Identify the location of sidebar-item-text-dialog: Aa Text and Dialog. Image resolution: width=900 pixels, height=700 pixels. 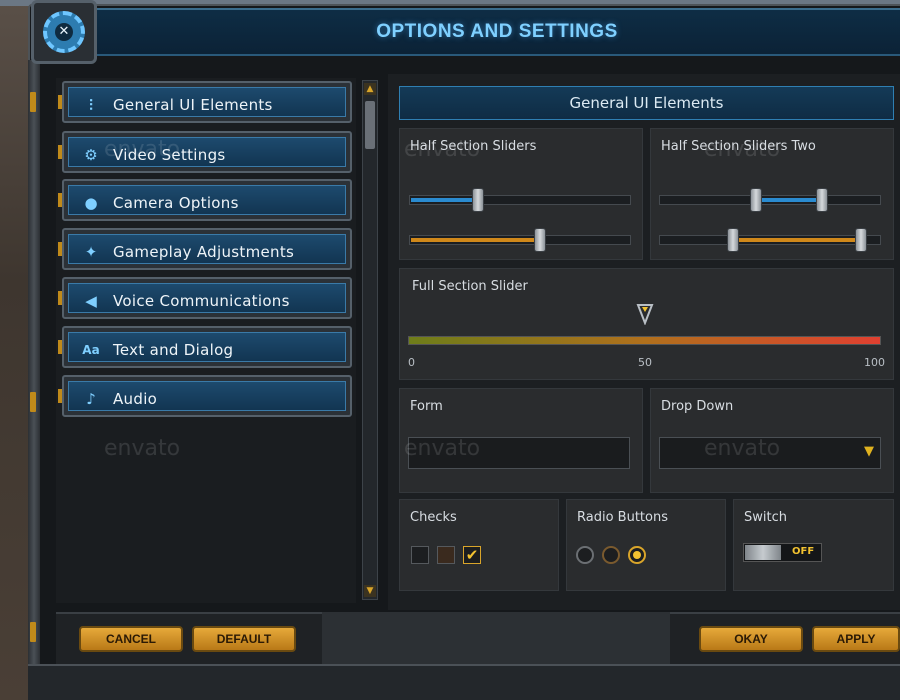
(205, 347).